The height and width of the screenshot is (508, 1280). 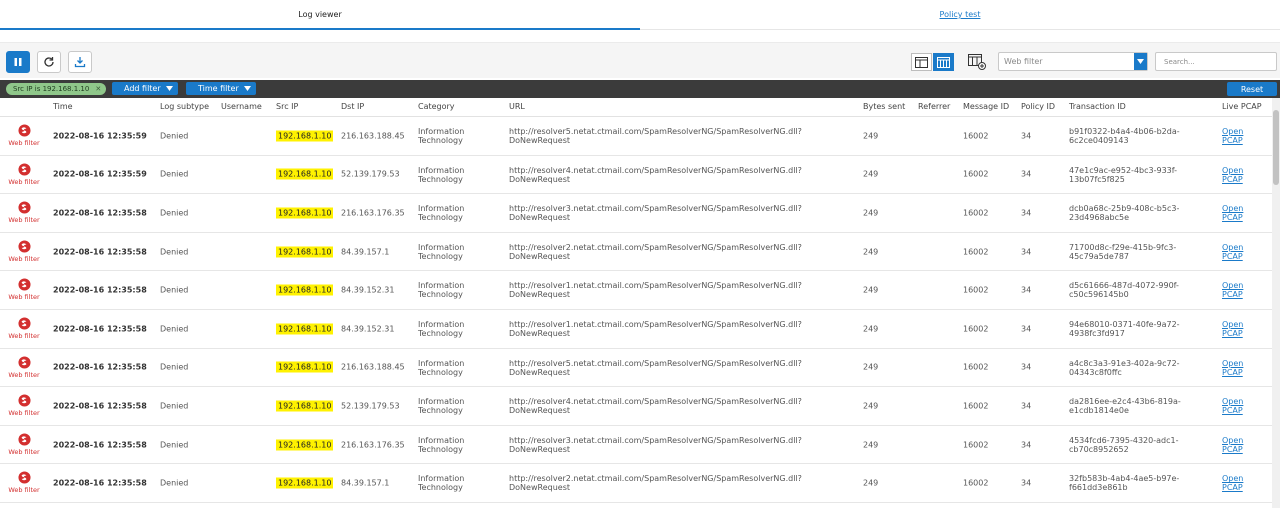 What do you see at coordinates (100, 174) in the screenshot?
I see `cell-time: 2022-08-16 12:35:59` at bounding box center [100, 174].